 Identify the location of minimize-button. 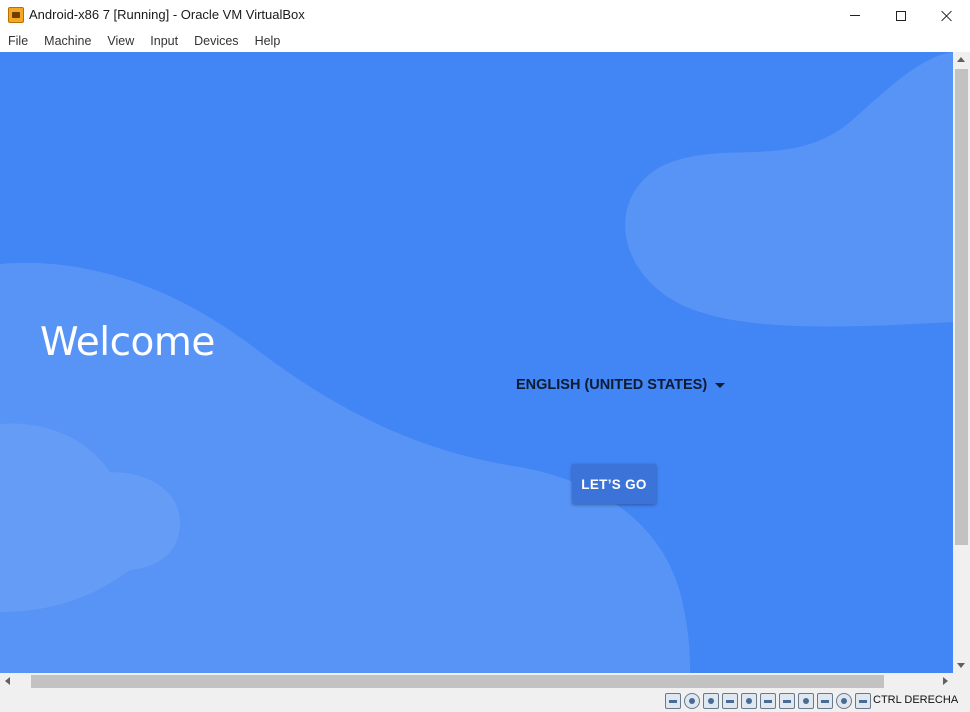
(855, 15).